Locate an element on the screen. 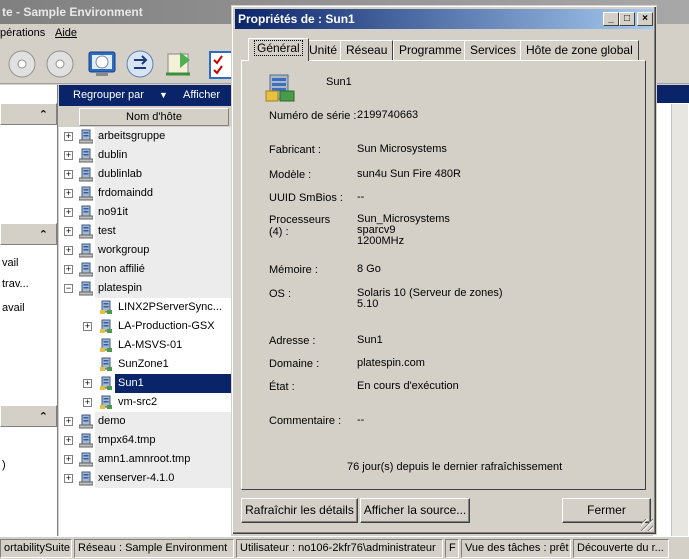 This screenshot has width=689, height=559. tree-row: + Sun1 is located at coordinates (145, 383).